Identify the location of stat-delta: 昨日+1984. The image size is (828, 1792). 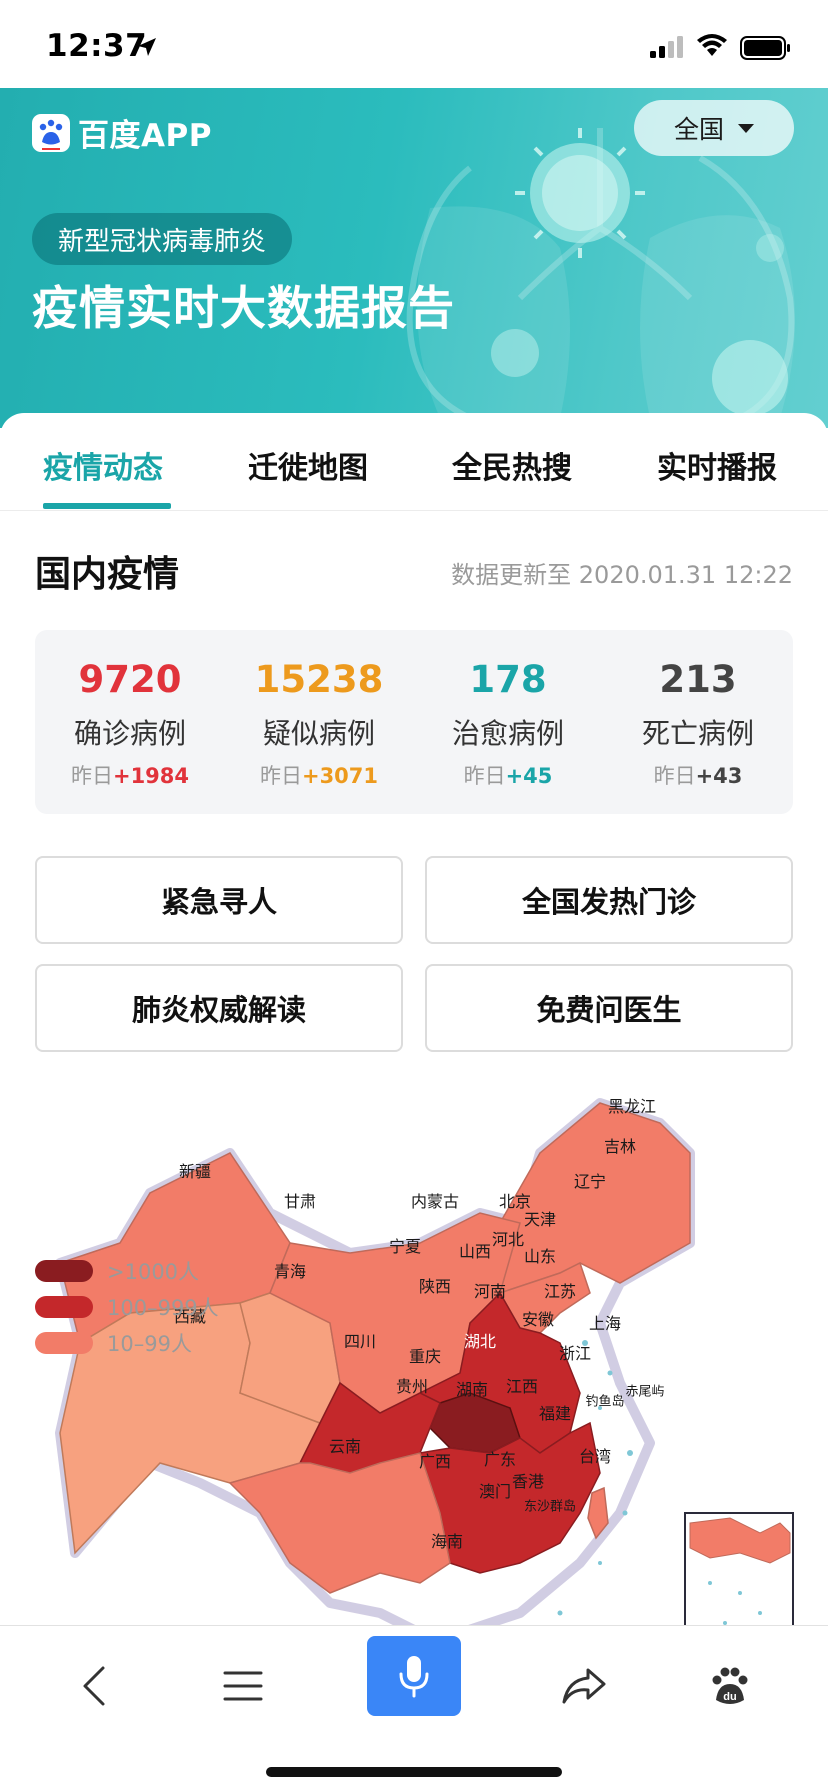
(130, 775).